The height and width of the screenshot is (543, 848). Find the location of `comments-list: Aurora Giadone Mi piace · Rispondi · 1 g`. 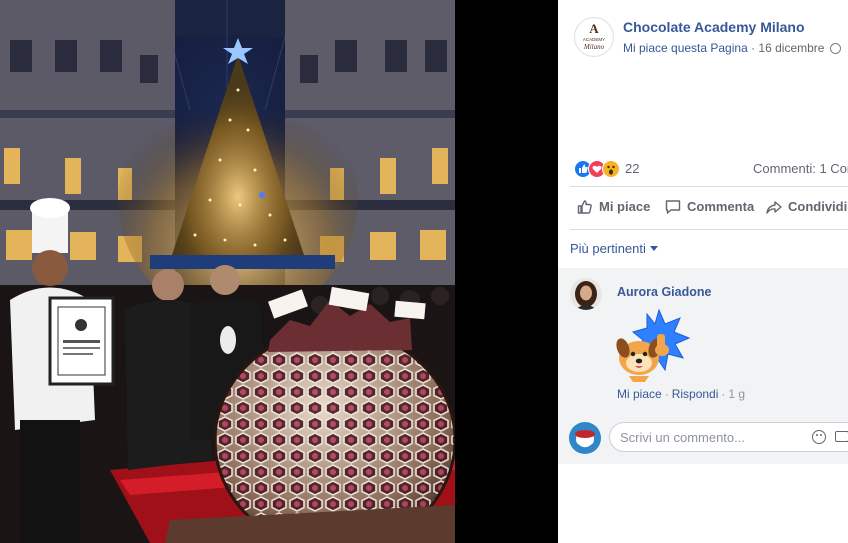

comments-list: Aurora Giadone Mi piace · Rispondi · 1 g is located at coordinates (703, 341).